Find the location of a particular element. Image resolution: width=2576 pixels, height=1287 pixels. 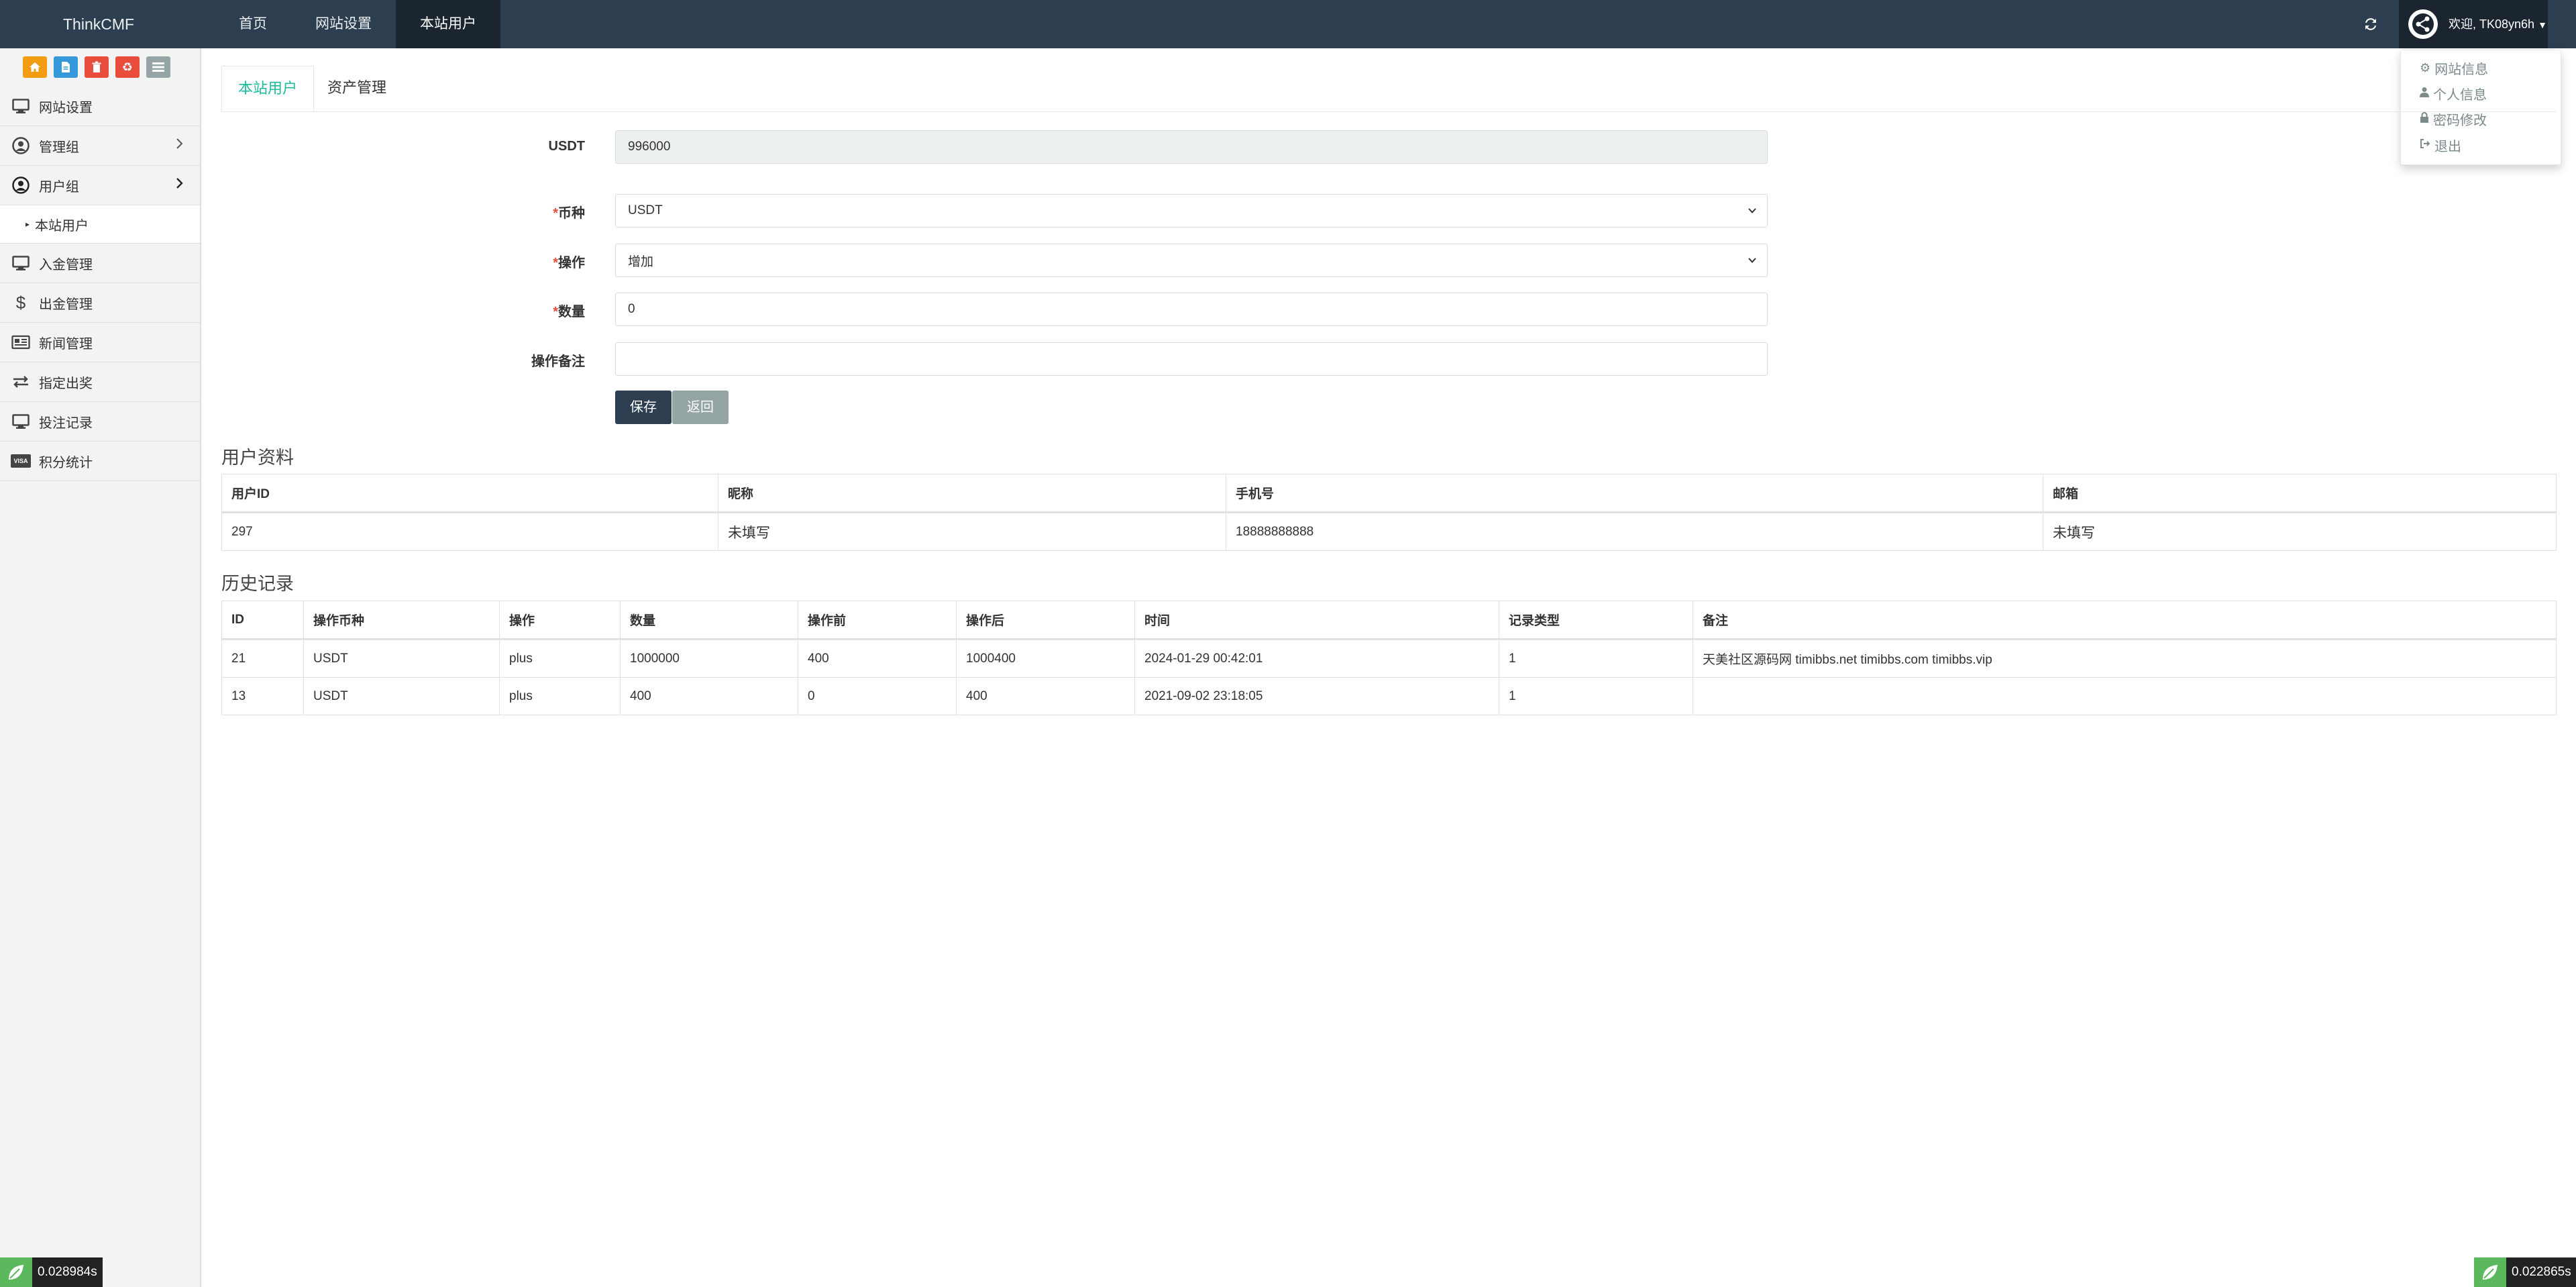

sign-out-icon is located at coordinates (2425, 145).